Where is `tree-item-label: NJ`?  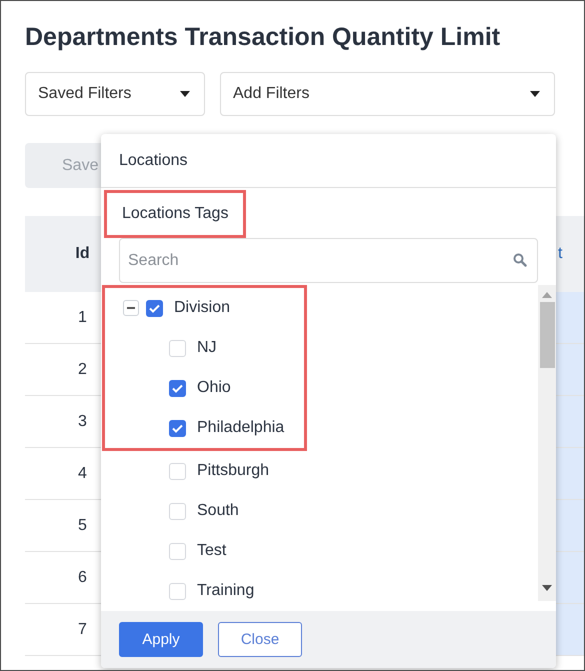
tree-item-label: NJ is located at coordinates (207, 348).